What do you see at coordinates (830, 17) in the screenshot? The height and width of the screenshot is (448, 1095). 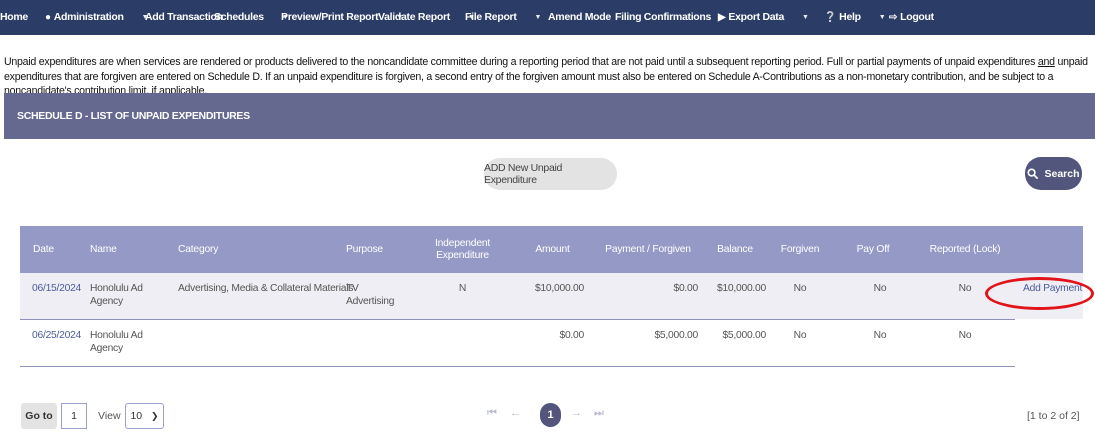 I see `help-icon: ❔` at bounding box center [830, 17].